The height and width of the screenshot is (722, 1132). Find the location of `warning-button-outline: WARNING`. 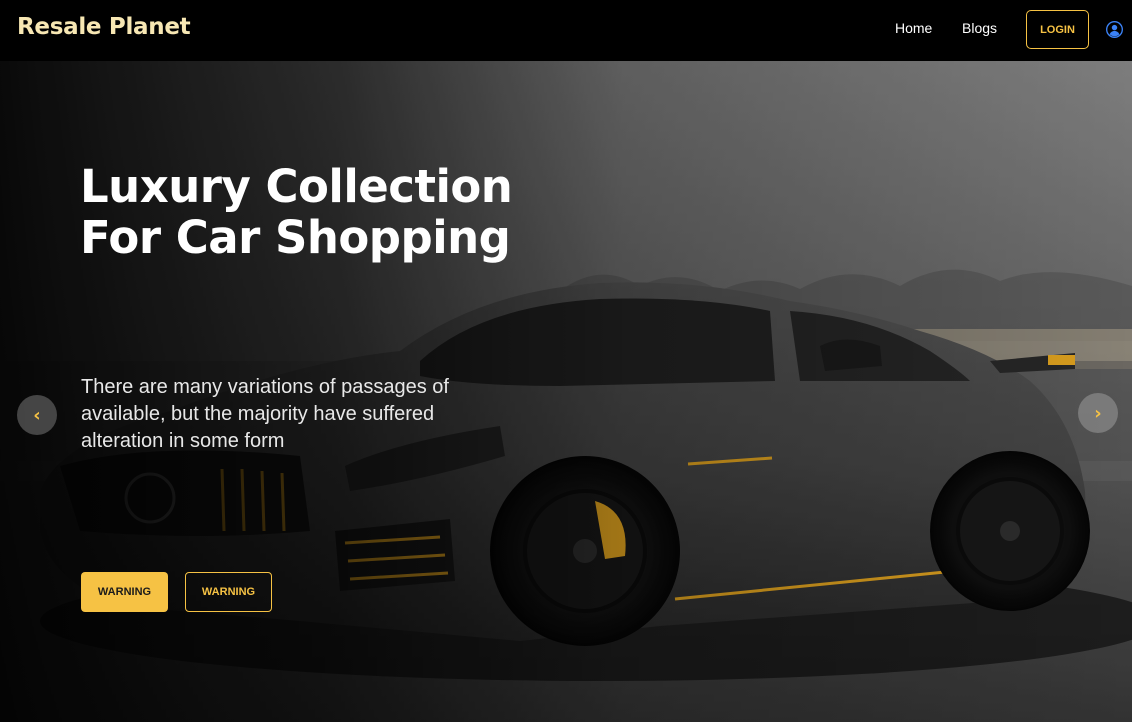

warning-button-outline: WARNING is located at coordinates (228, 592).